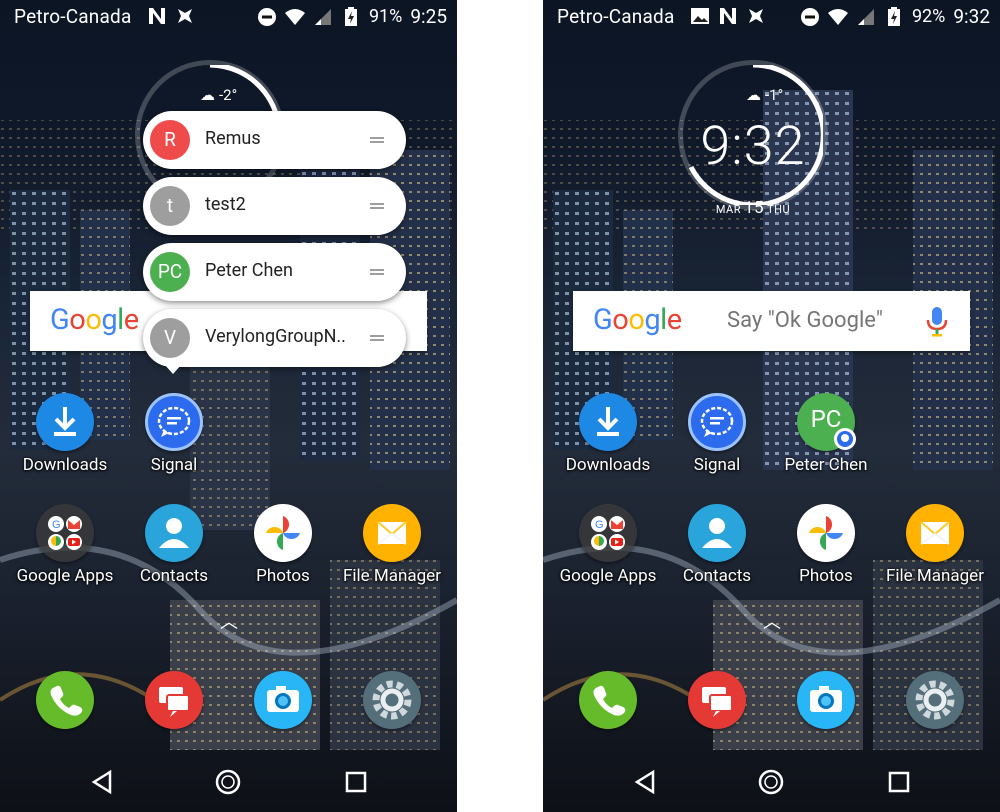 The image size is (1000, 812). I want to click on popup-pointer, so click(173, 369).